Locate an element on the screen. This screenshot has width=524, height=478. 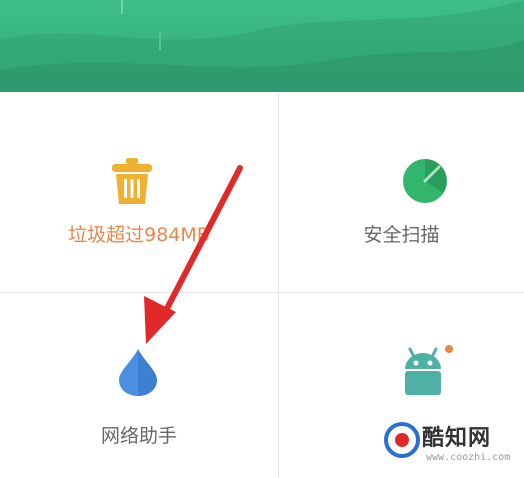
scan-shield-icon is located at coordinates (425, 181).